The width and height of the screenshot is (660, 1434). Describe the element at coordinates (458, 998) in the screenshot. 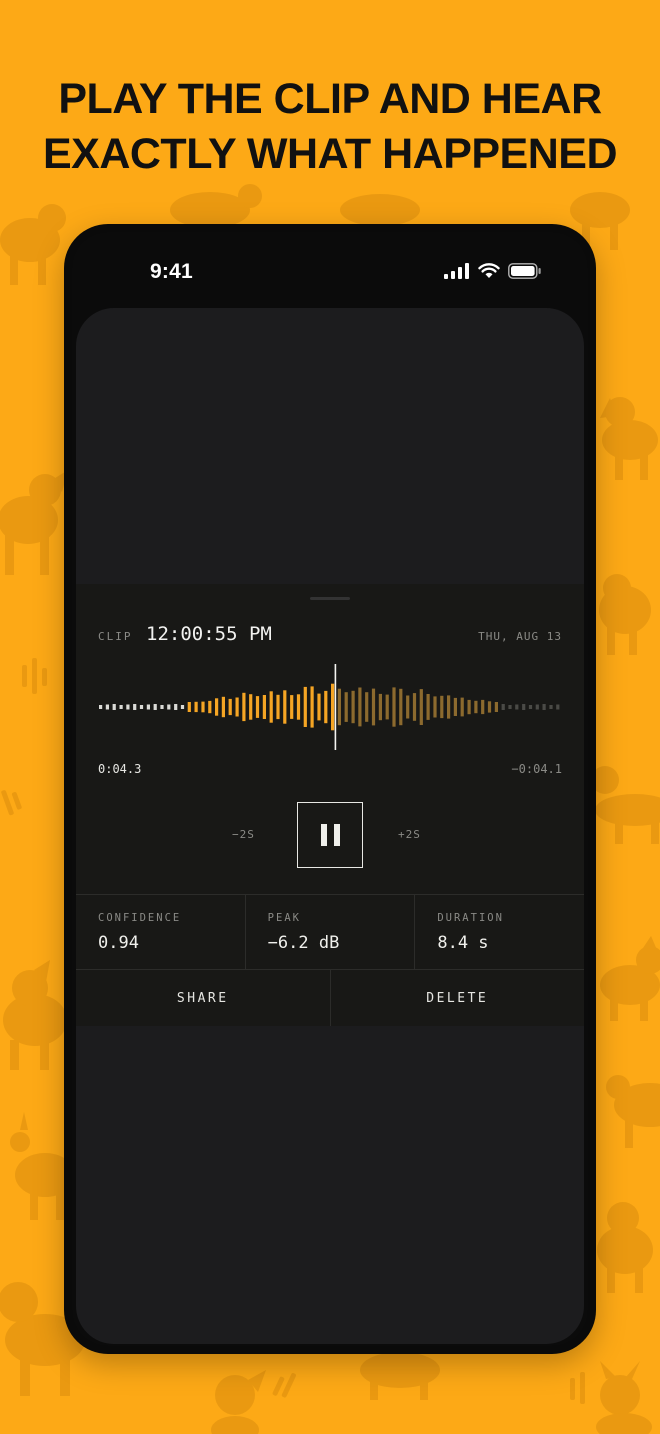

I see `delete-button: DELETE` at that location.